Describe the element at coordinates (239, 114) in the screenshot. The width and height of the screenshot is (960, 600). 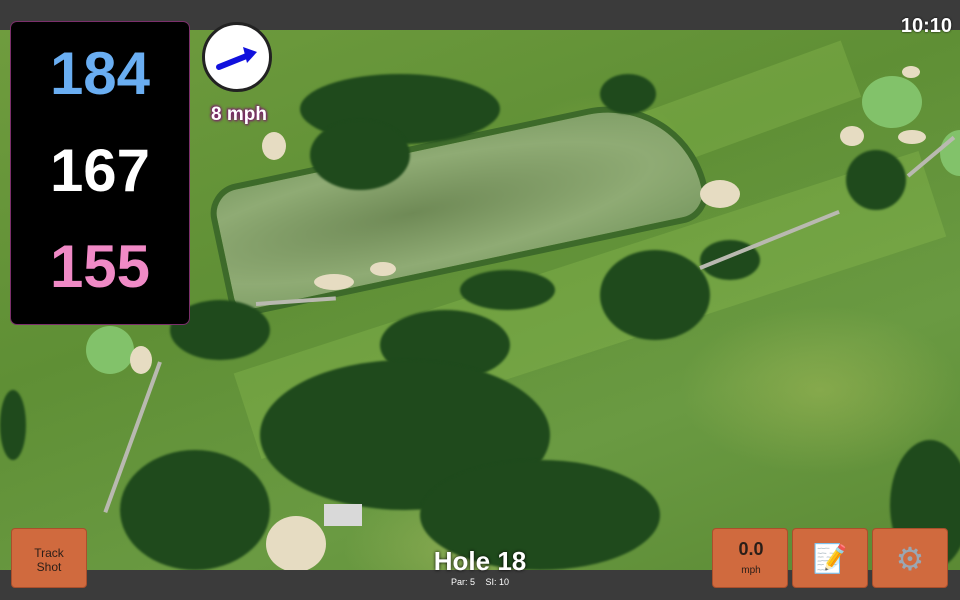
I see `wind-speed: 8 mph` at that location.